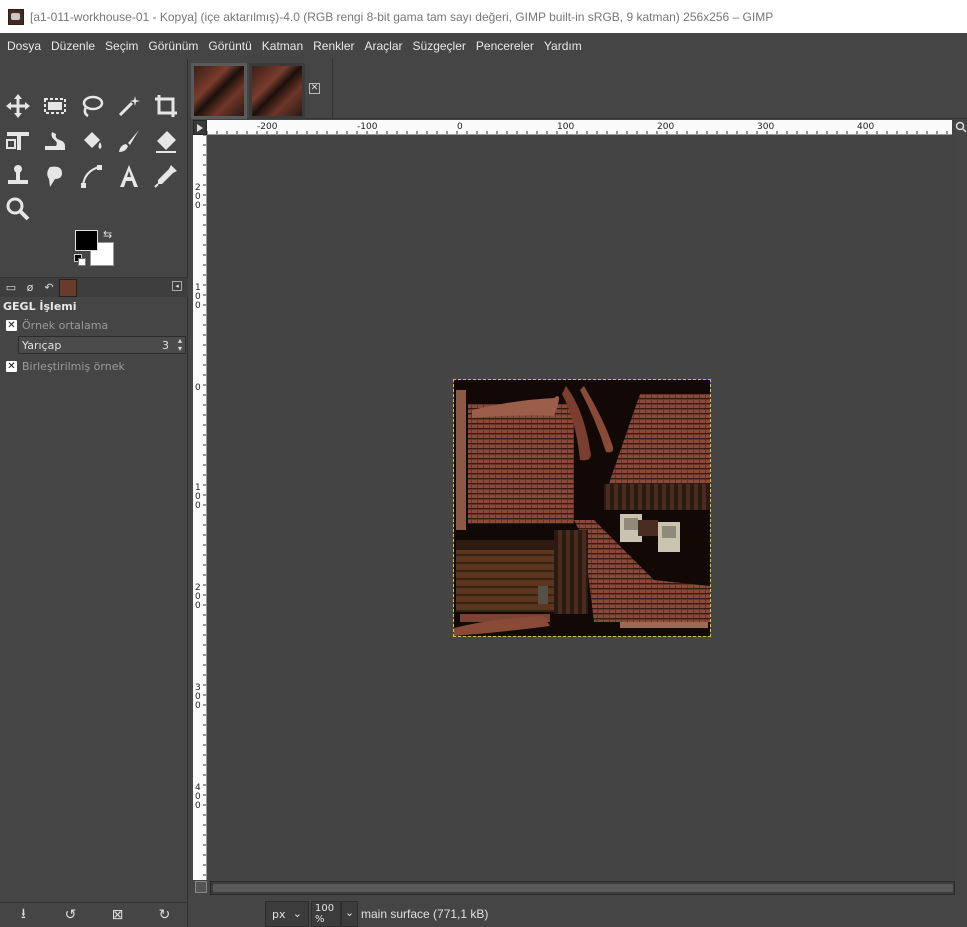 This screenshot has height=927, width=967. Describe the element at coordinates (349, 914) in the screenshot. I see `zoom-dropdown-icon: ⌄` at that location.